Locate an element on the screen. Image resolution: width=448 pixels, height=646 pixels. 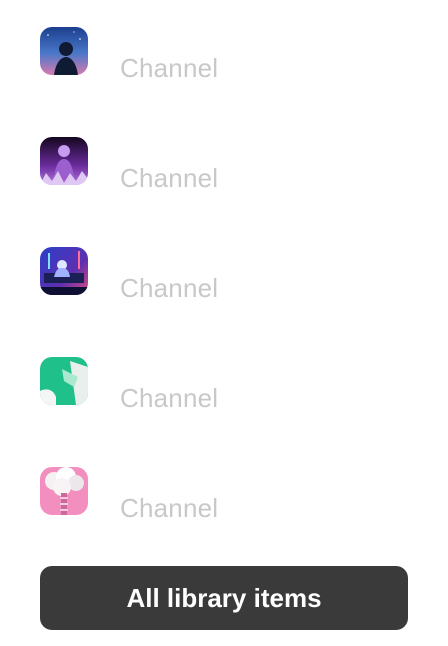
all-library-items-button: All library items is located at coordinates (224, 598).